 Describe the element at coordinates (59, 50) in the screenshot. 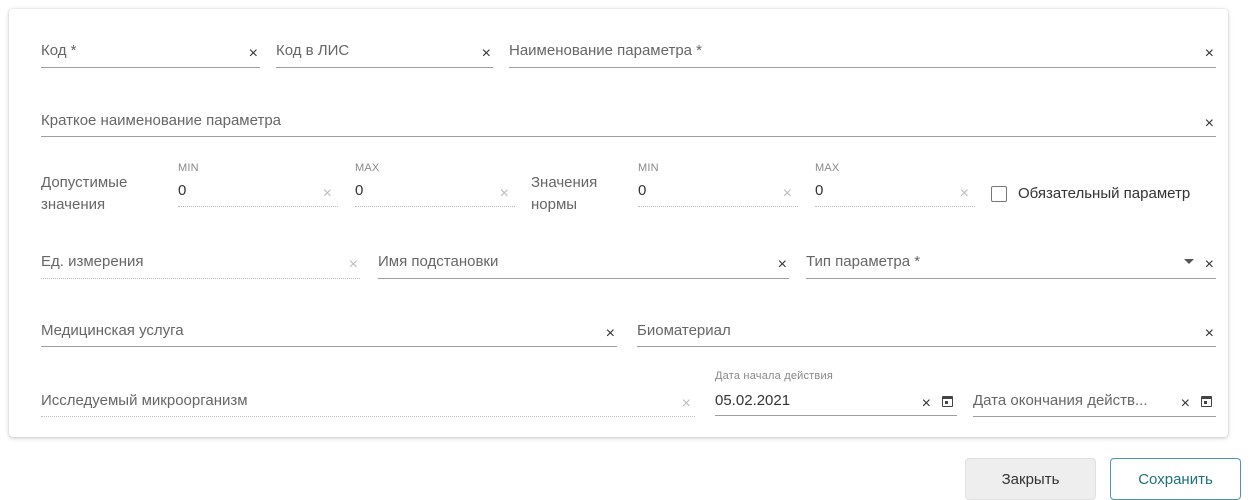

I see `code-label: Код *` at that location.